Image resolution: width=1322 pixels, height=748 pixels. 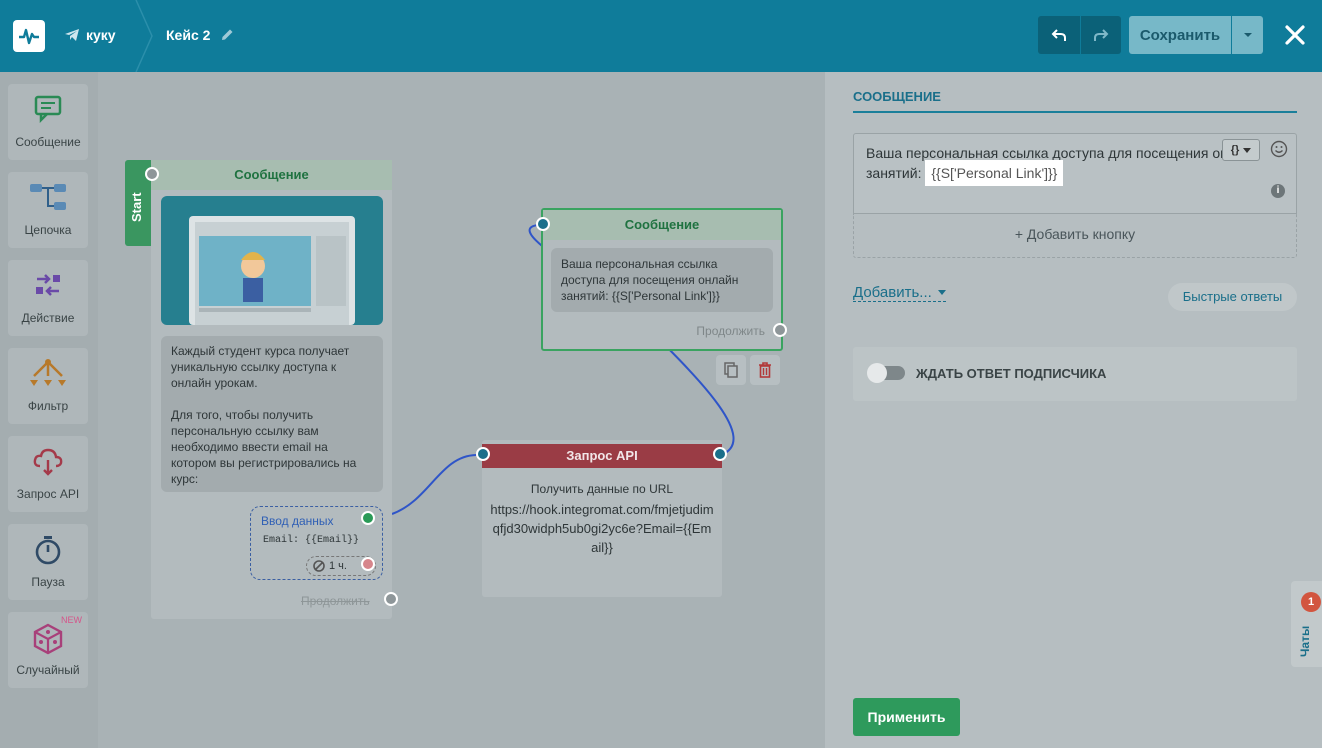 I want to click on api-output-port, so click(x=720, y=454).